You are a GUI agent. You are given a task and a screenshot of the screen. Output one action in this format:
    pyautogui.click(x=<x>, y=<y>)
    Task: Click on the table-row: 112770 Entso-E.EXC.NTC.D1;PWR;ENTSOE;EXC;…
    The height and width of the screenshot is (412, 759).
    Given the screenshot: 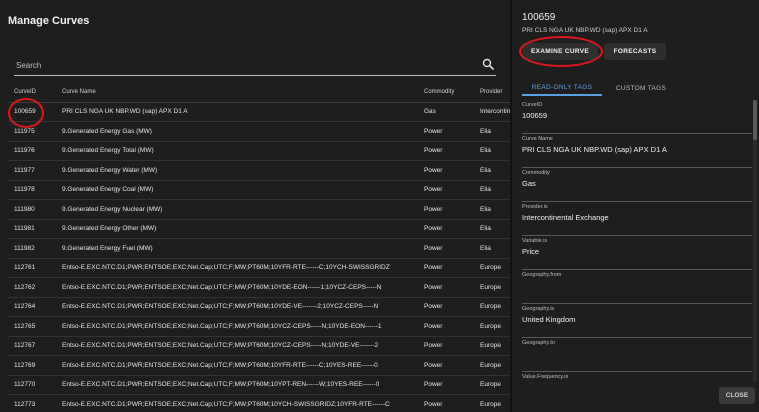 What is the action you would take?
    pyautogui.click(x=259, y=385)
    